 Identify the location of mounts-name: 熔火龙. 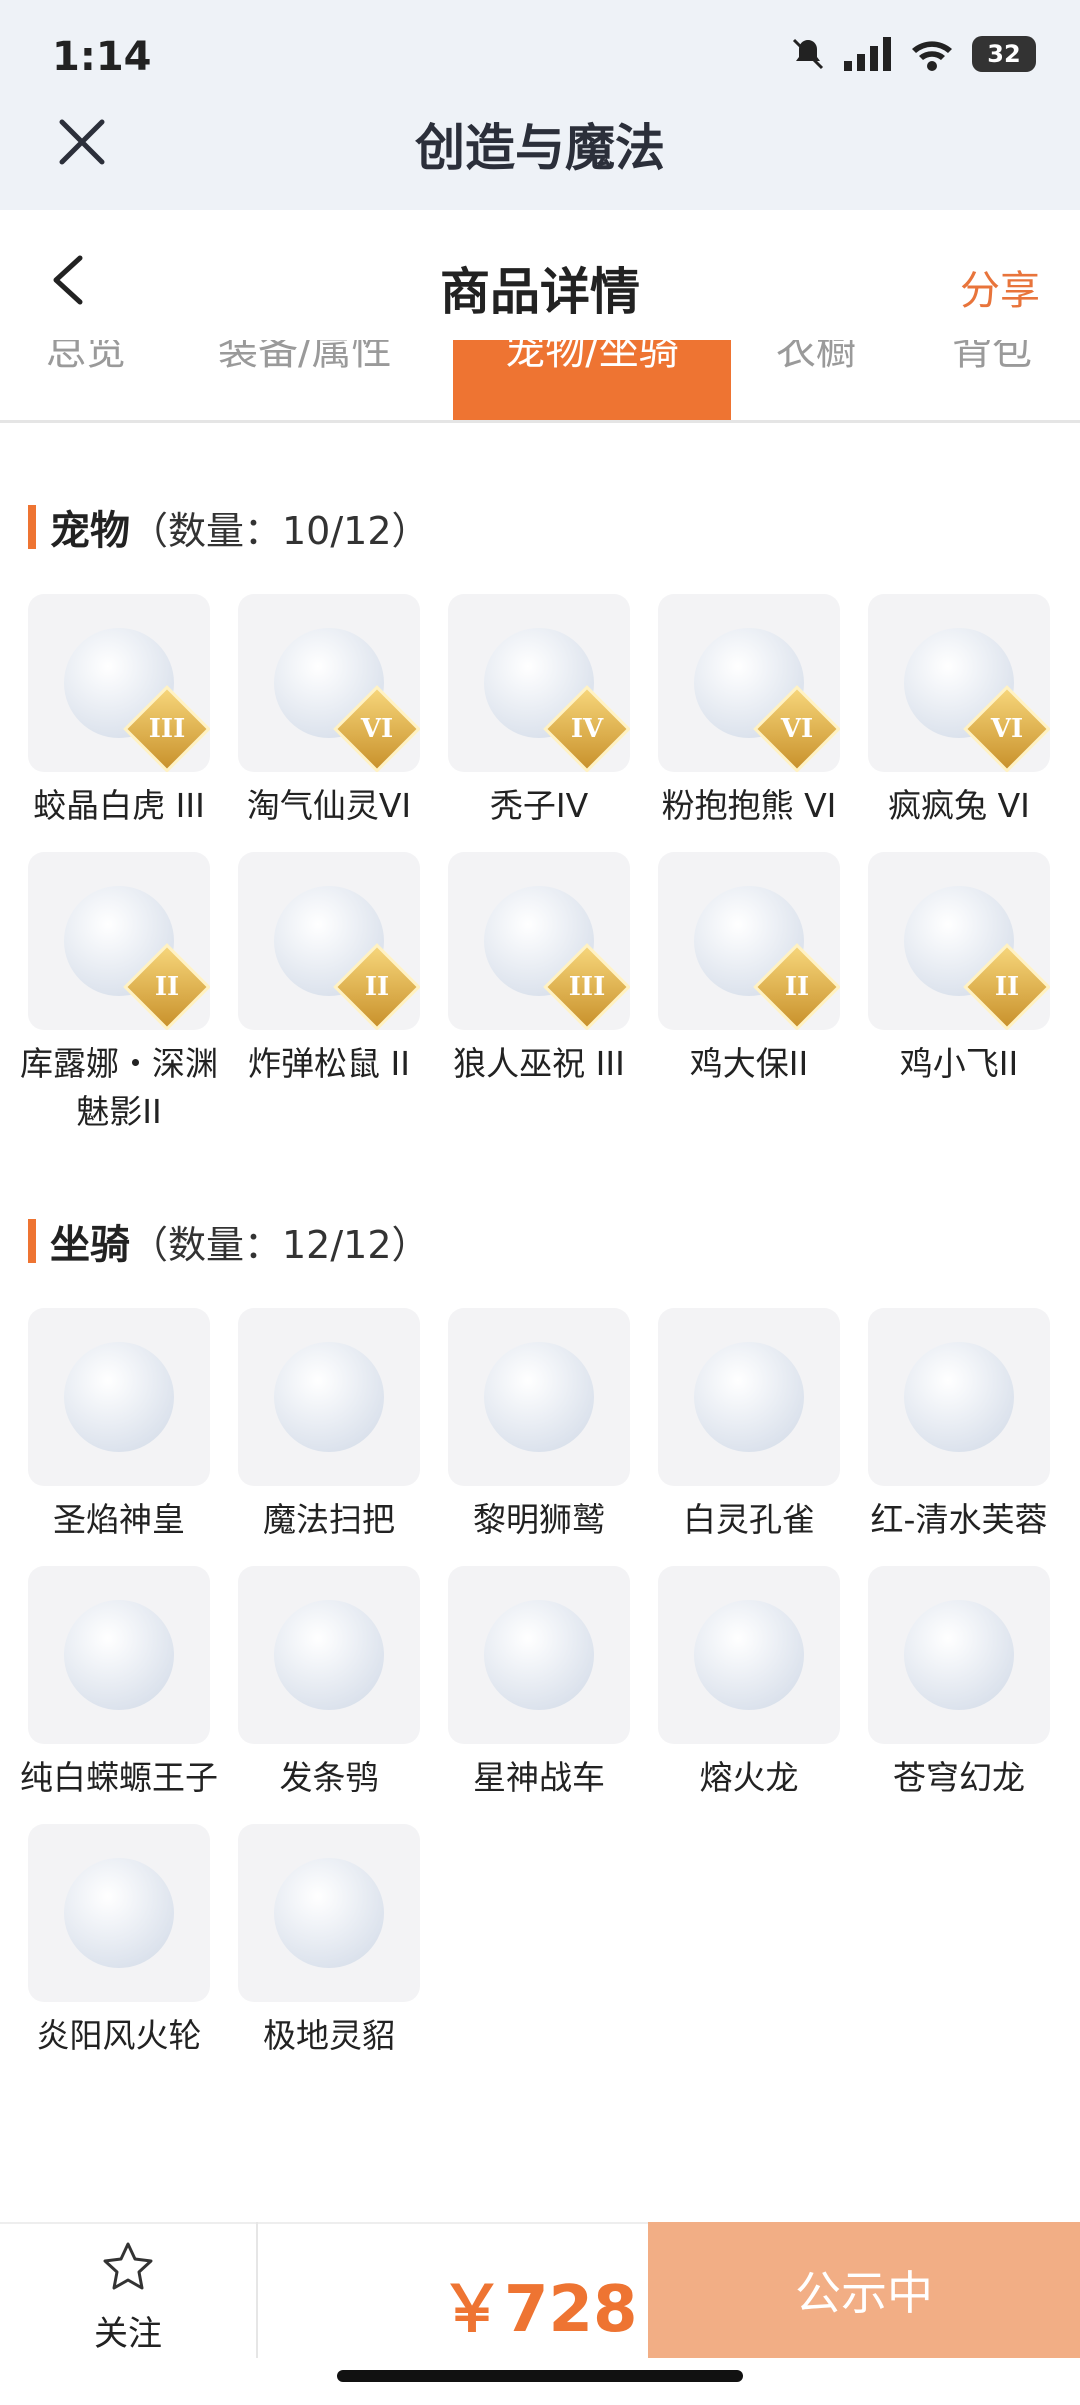
(749, 1777).